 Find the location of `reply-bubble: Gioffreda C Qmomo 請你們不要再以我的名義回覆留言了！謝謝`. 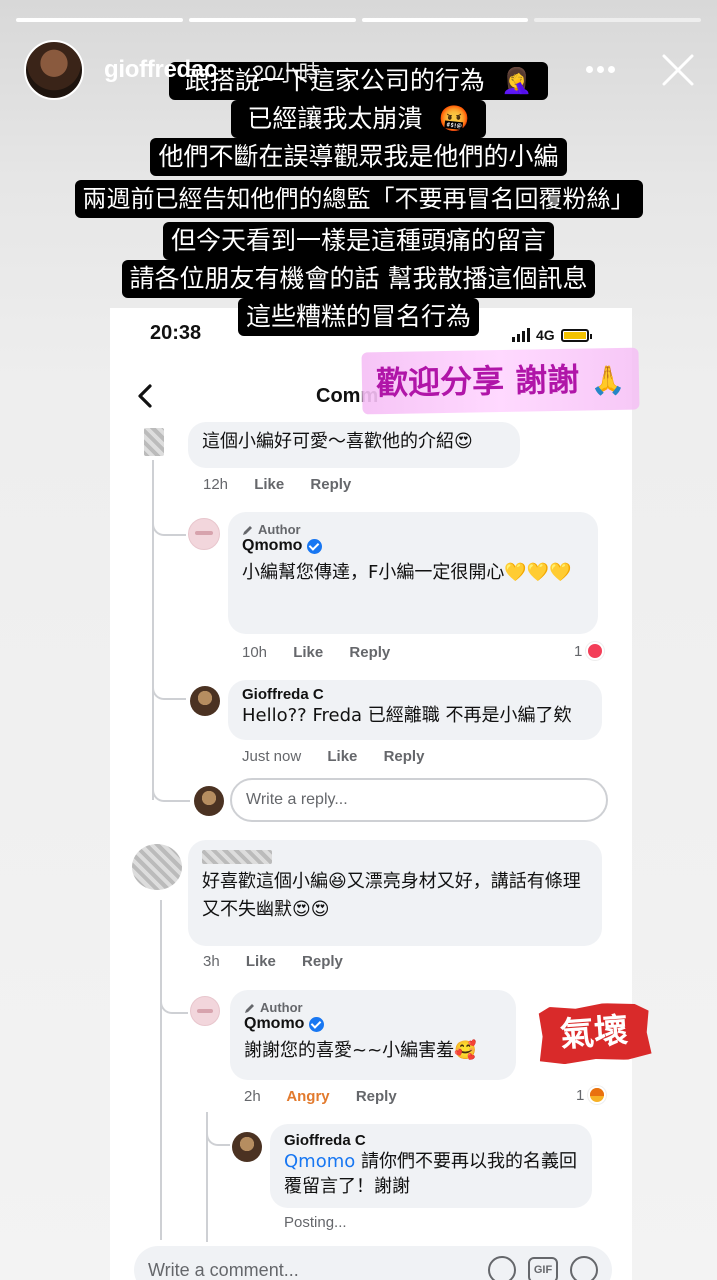

reply-bubble: Gioffreda C Qmomo 請你們不要再以我的名義回覆留言了！謝謝 is located at coordinates (431, 1166).